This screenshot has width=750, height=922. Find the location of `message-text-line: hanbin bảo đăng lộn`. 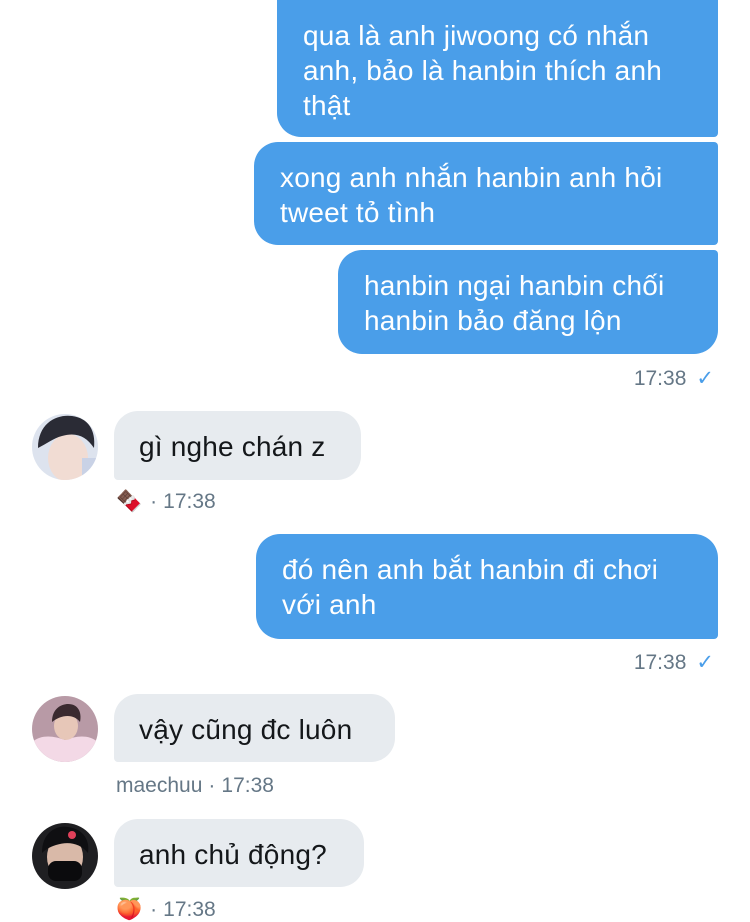

message-text-line: hanbin bảo đăng lộn is located at coordinates (493, 320).